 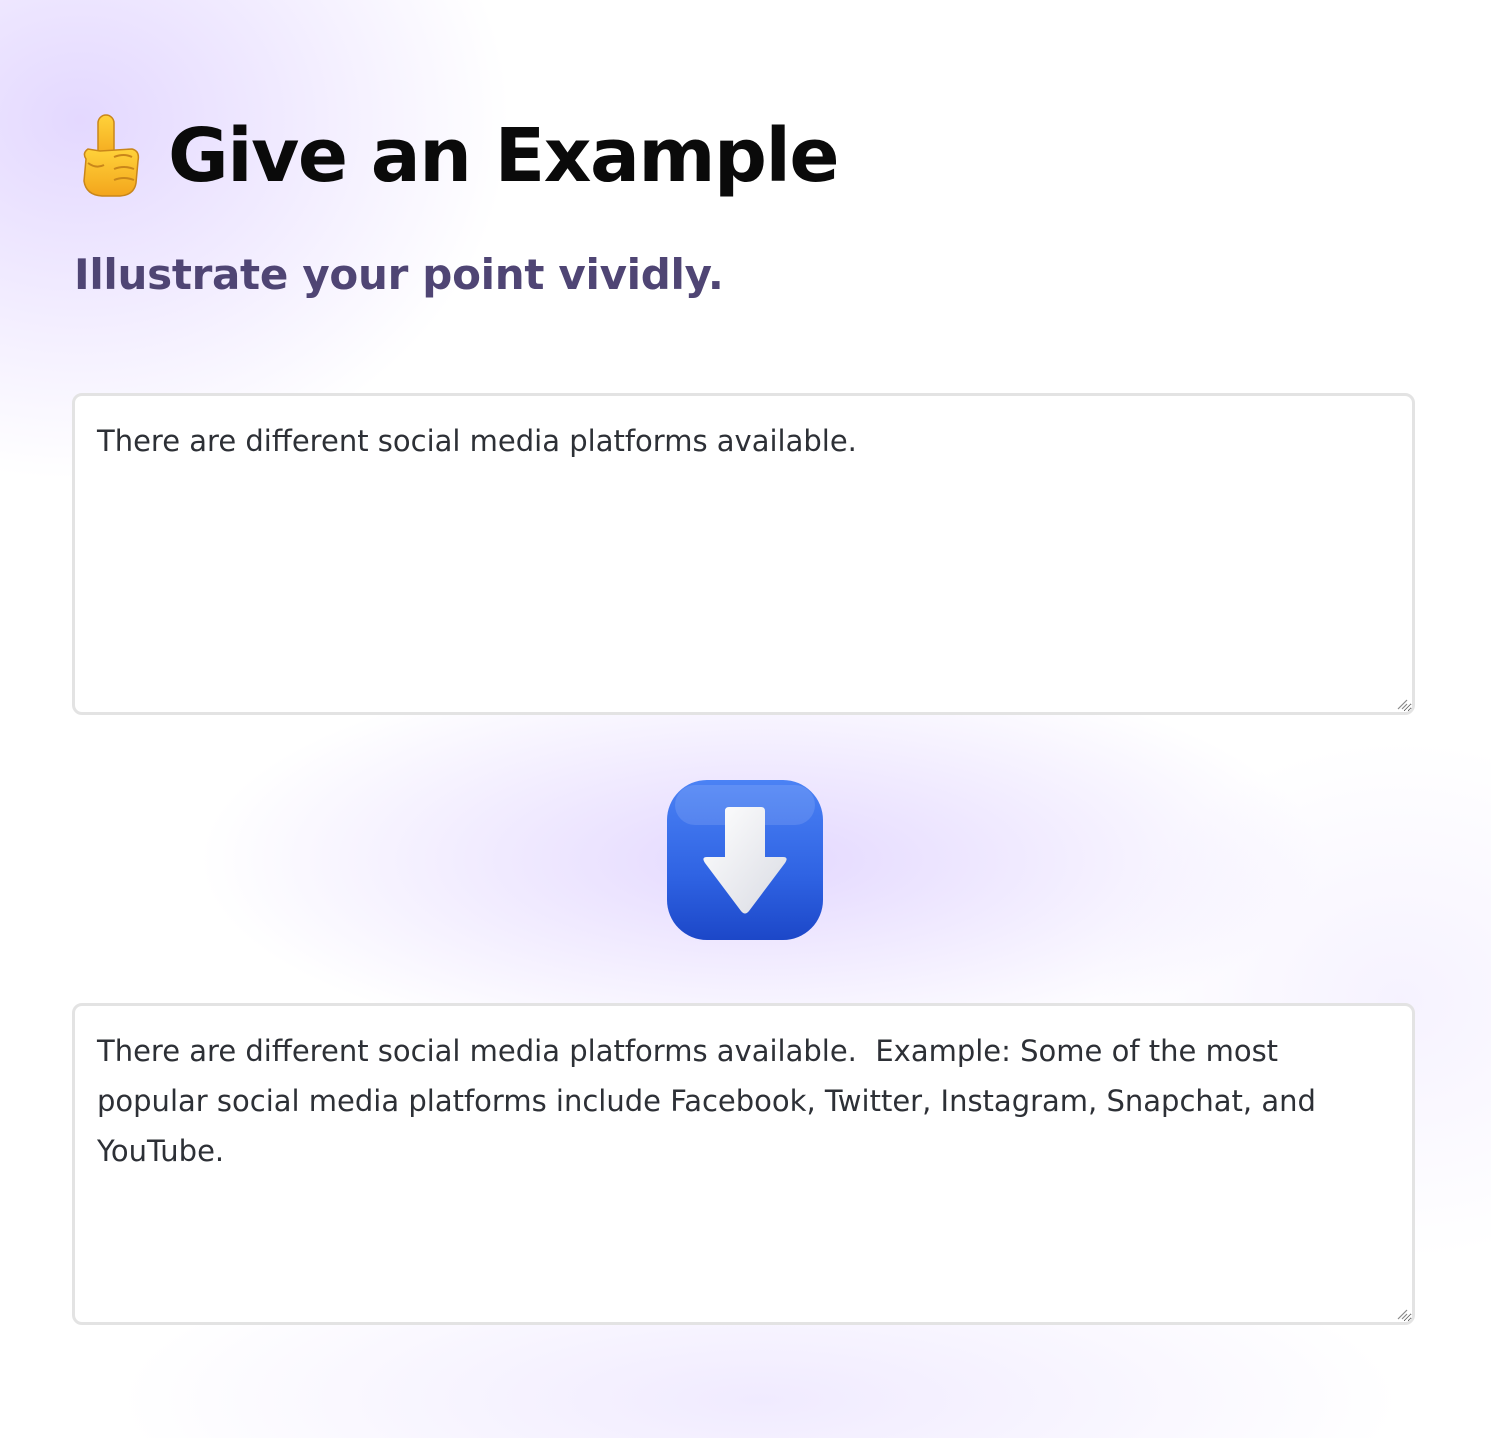 I want to click on page-title: Give an Example, so click(x=504, y=156).